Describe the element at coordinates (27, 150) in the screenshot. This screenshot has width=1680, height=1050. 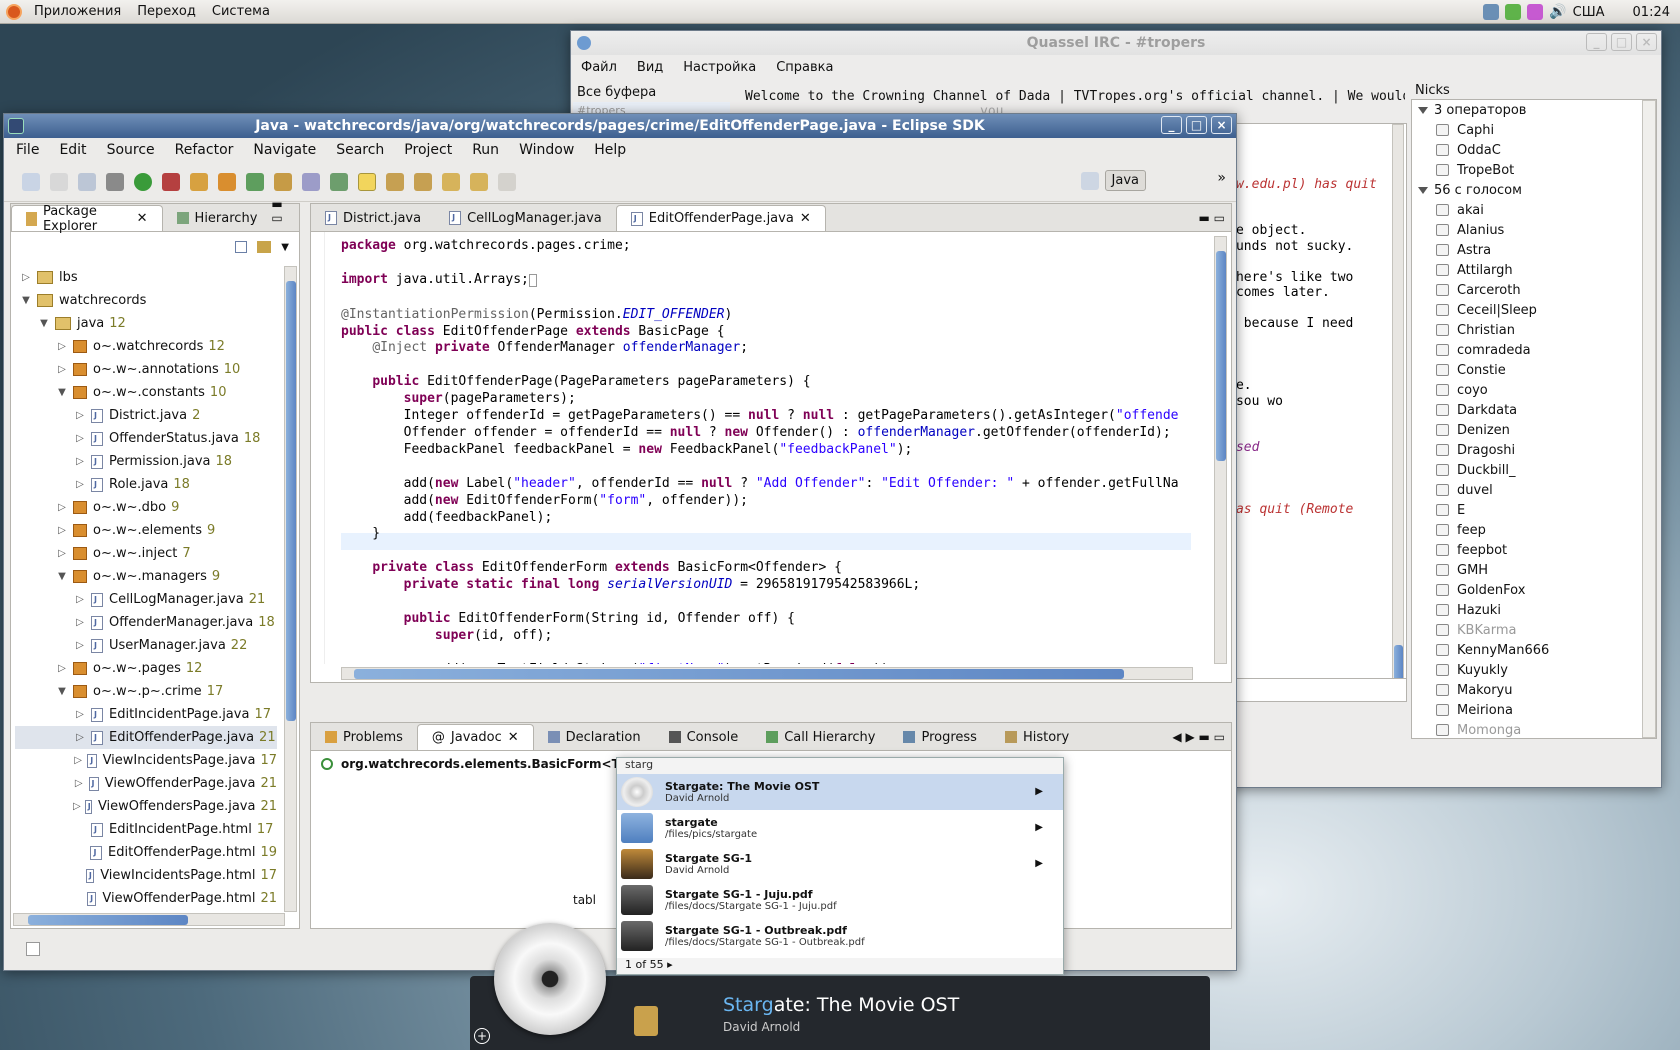
I see `menu-file: File` at that location.